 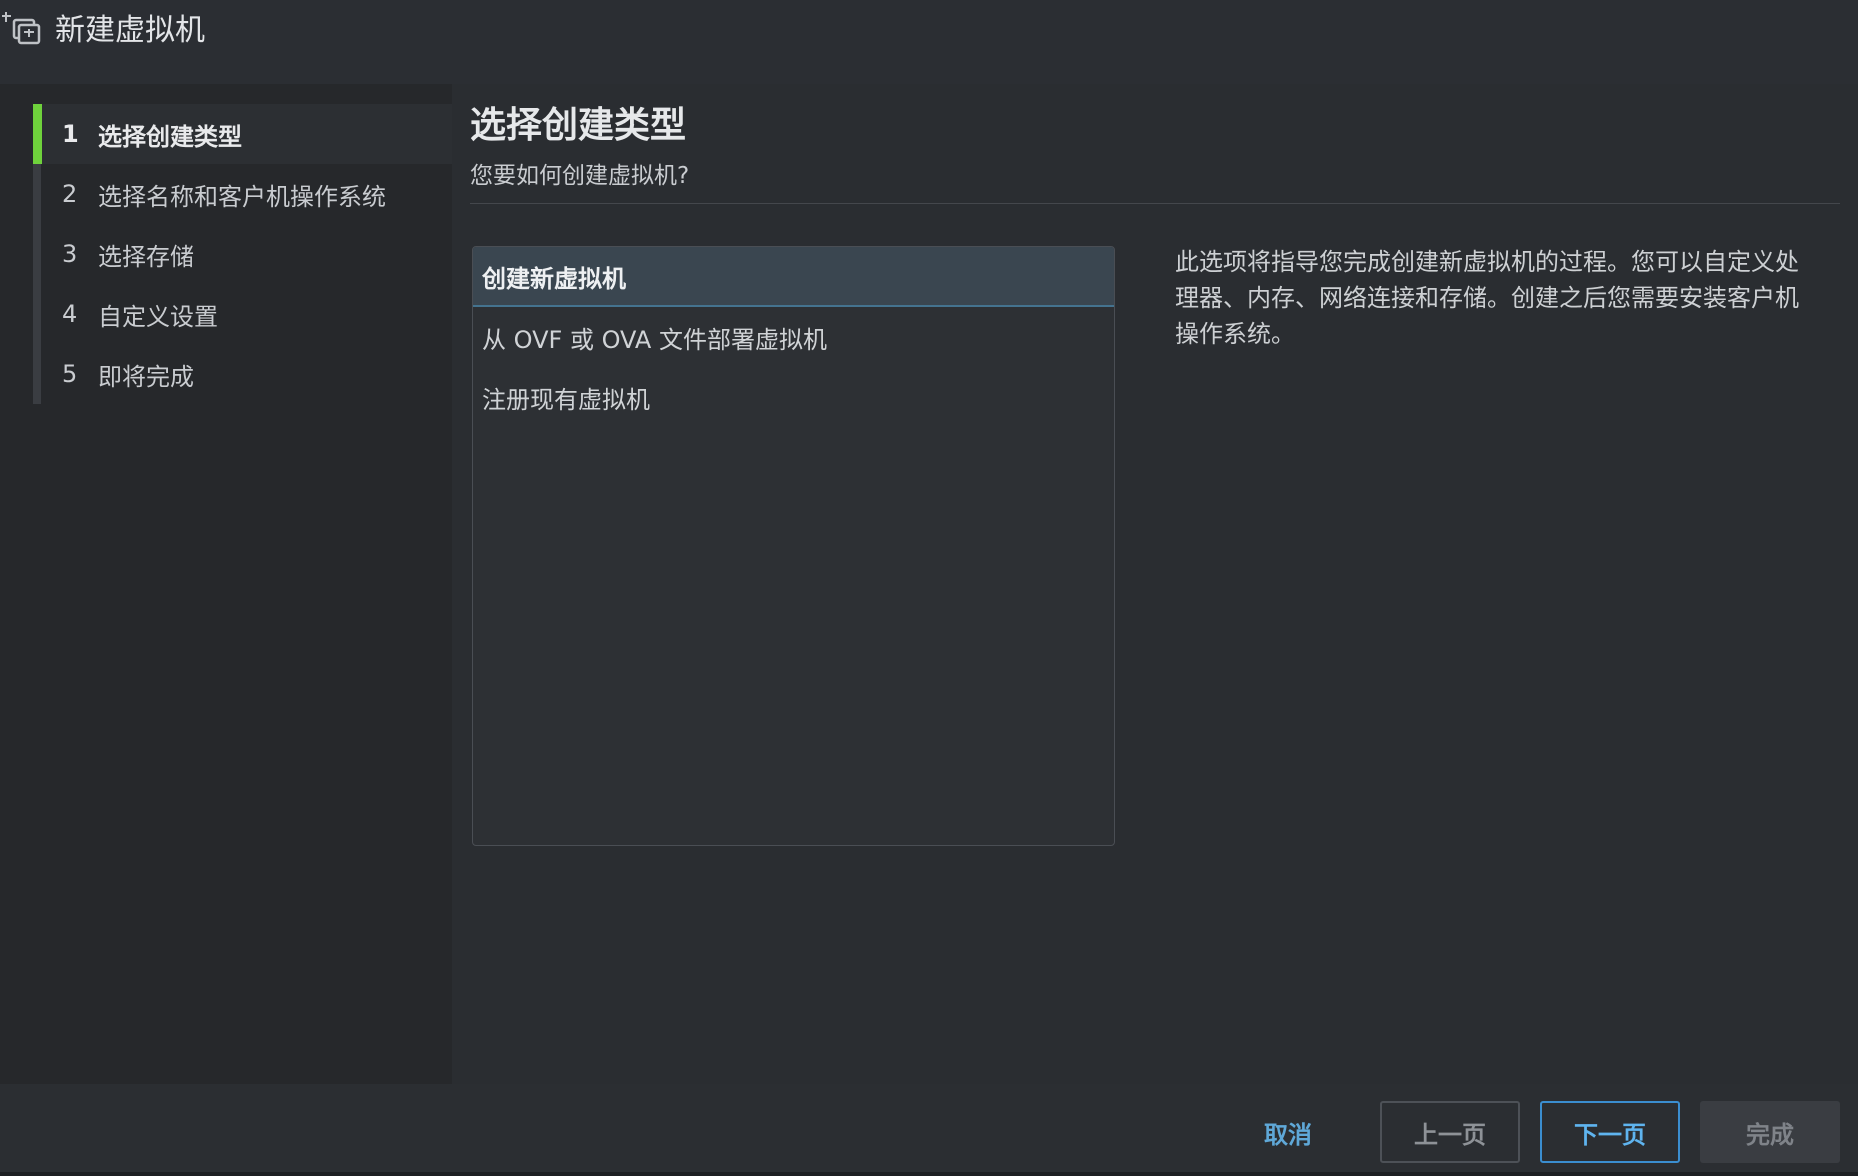 I want to click on step-select-storage: 3 选择存储, so click(x=242, y=254).